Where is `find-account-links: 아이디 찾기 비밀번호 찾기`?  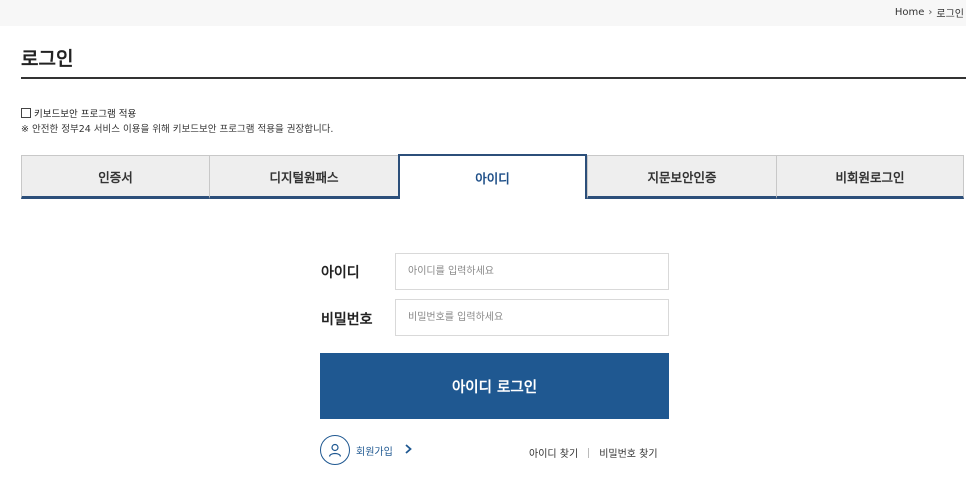
find-account-links: 아이디 찾기 비밀번호 찾기 is located at coordinates (593, 452).